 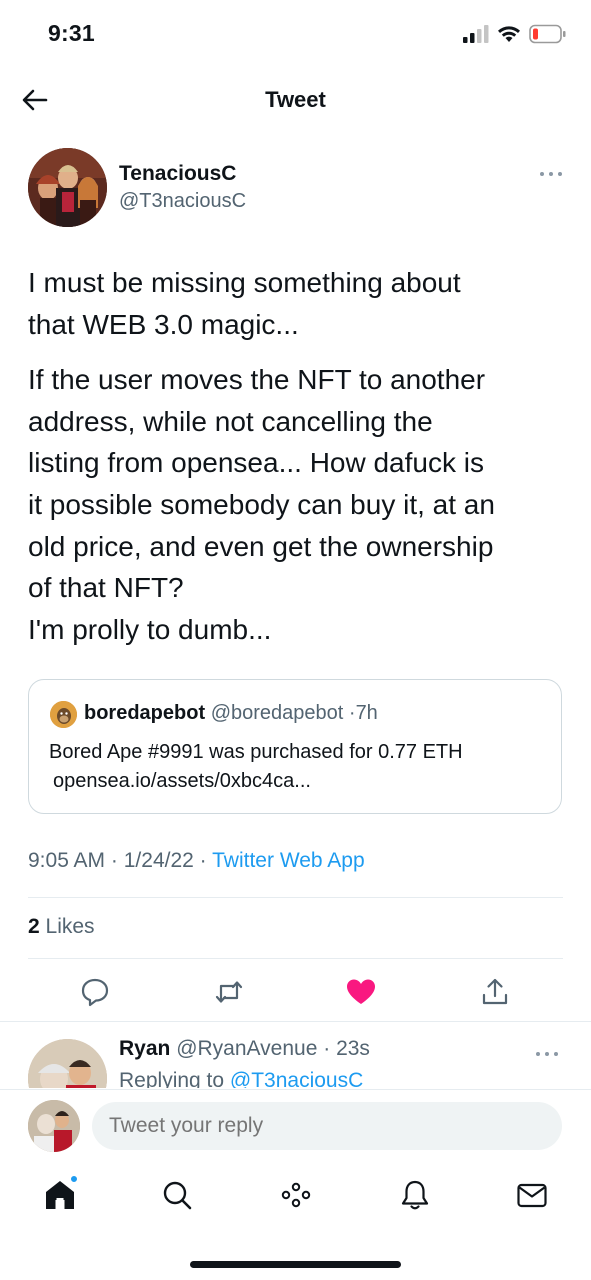 I want to click on like-icon-filled, so click(x=361, y=991).